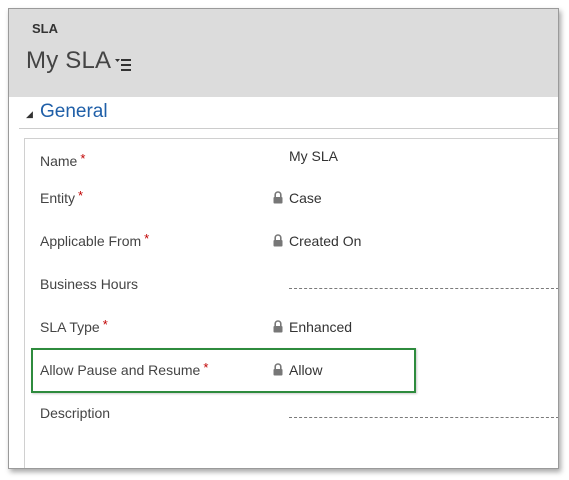  Describe the element at coordinates (196, 326) in the screenshot. I see `field-row-sla-type: SLA Type * Enhanced` at that location.